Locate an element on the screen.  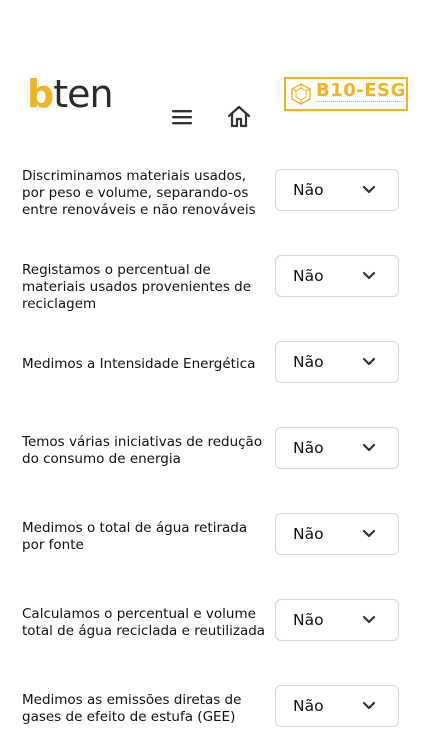
question-label: Medimos a Intensidade Energética is located at coordinates (139, 364).